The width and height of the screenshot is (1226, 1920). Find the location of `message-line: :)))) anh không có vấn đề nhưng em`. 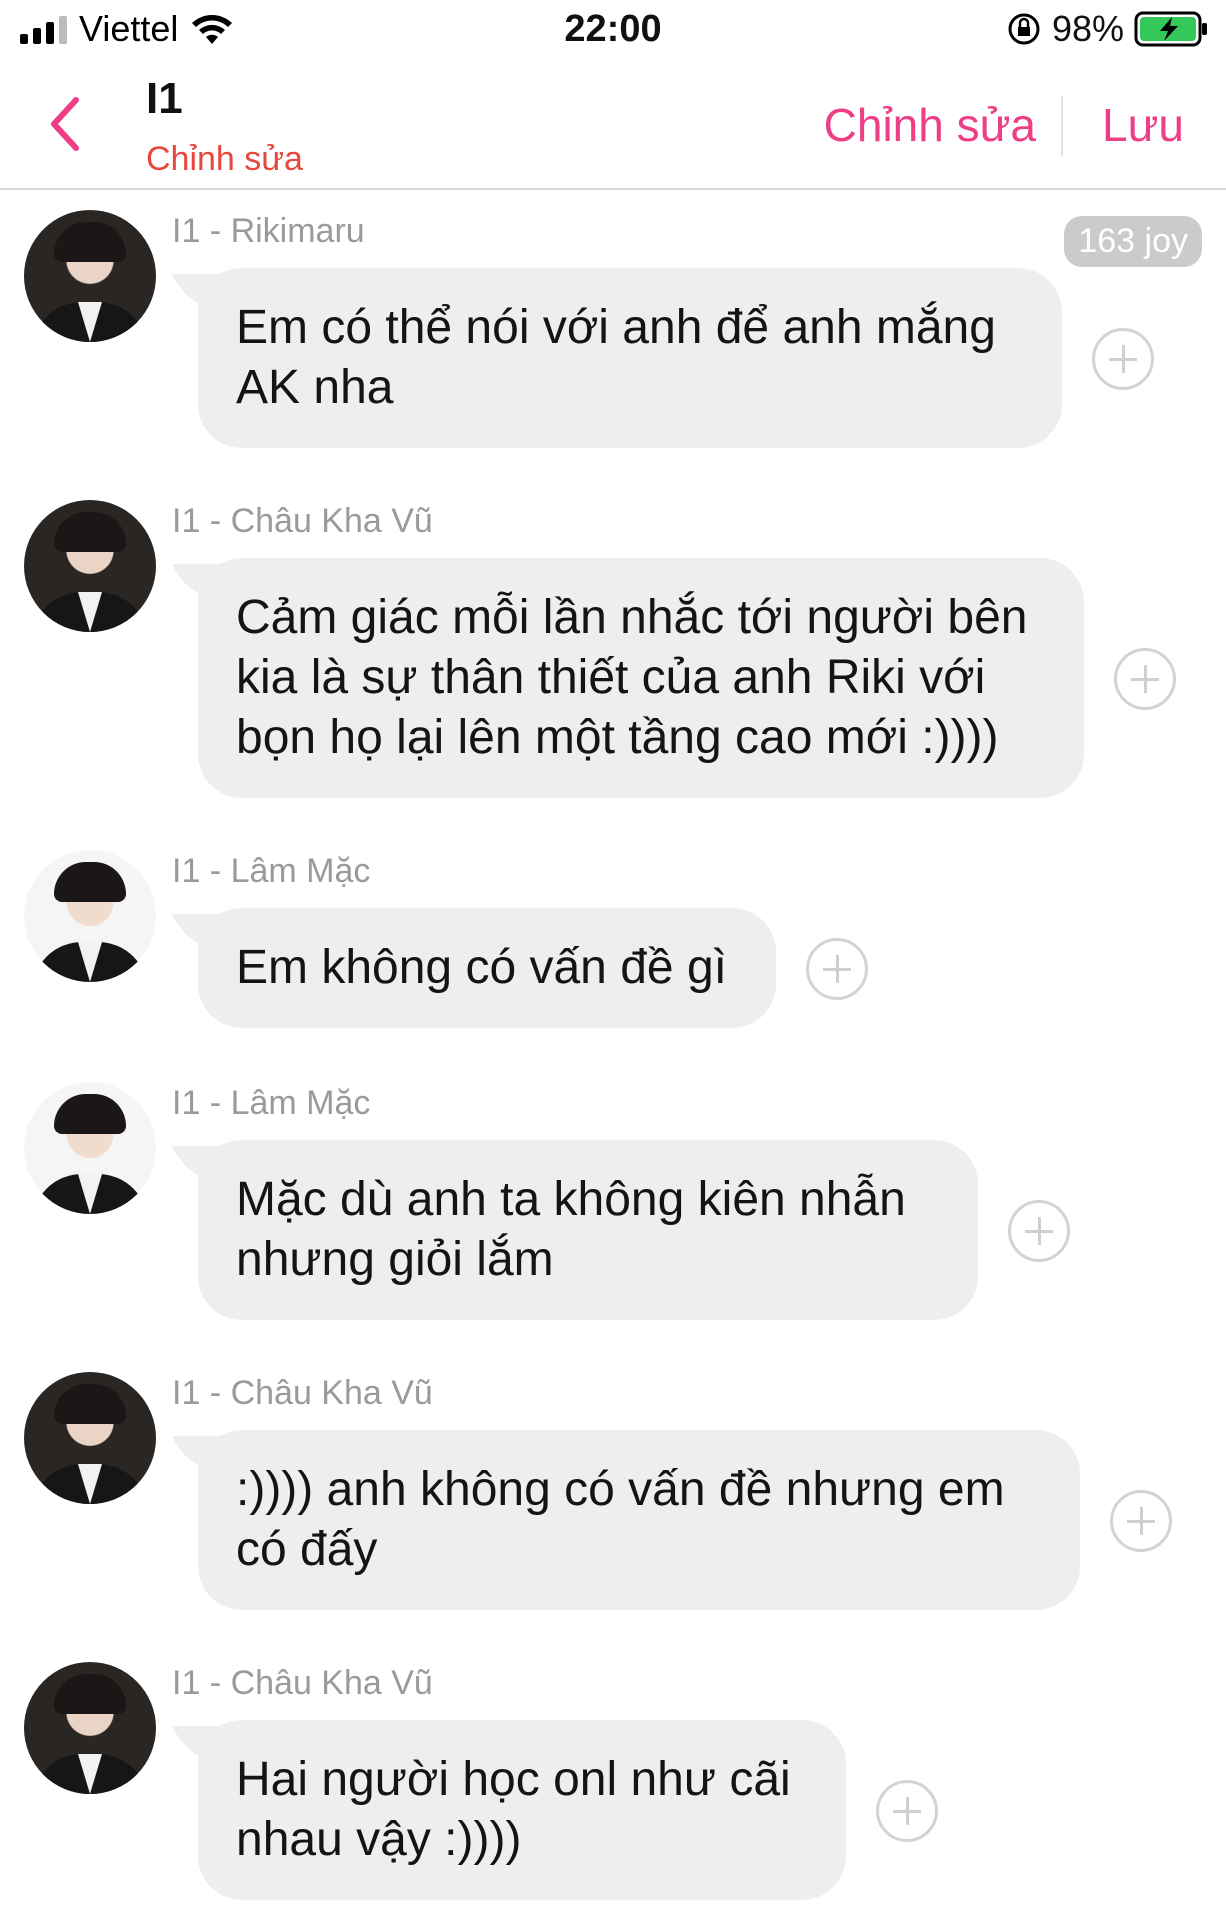

message-line: :)))) anh không có vấn đề nhưng em is located at coordinates (620, 1489).